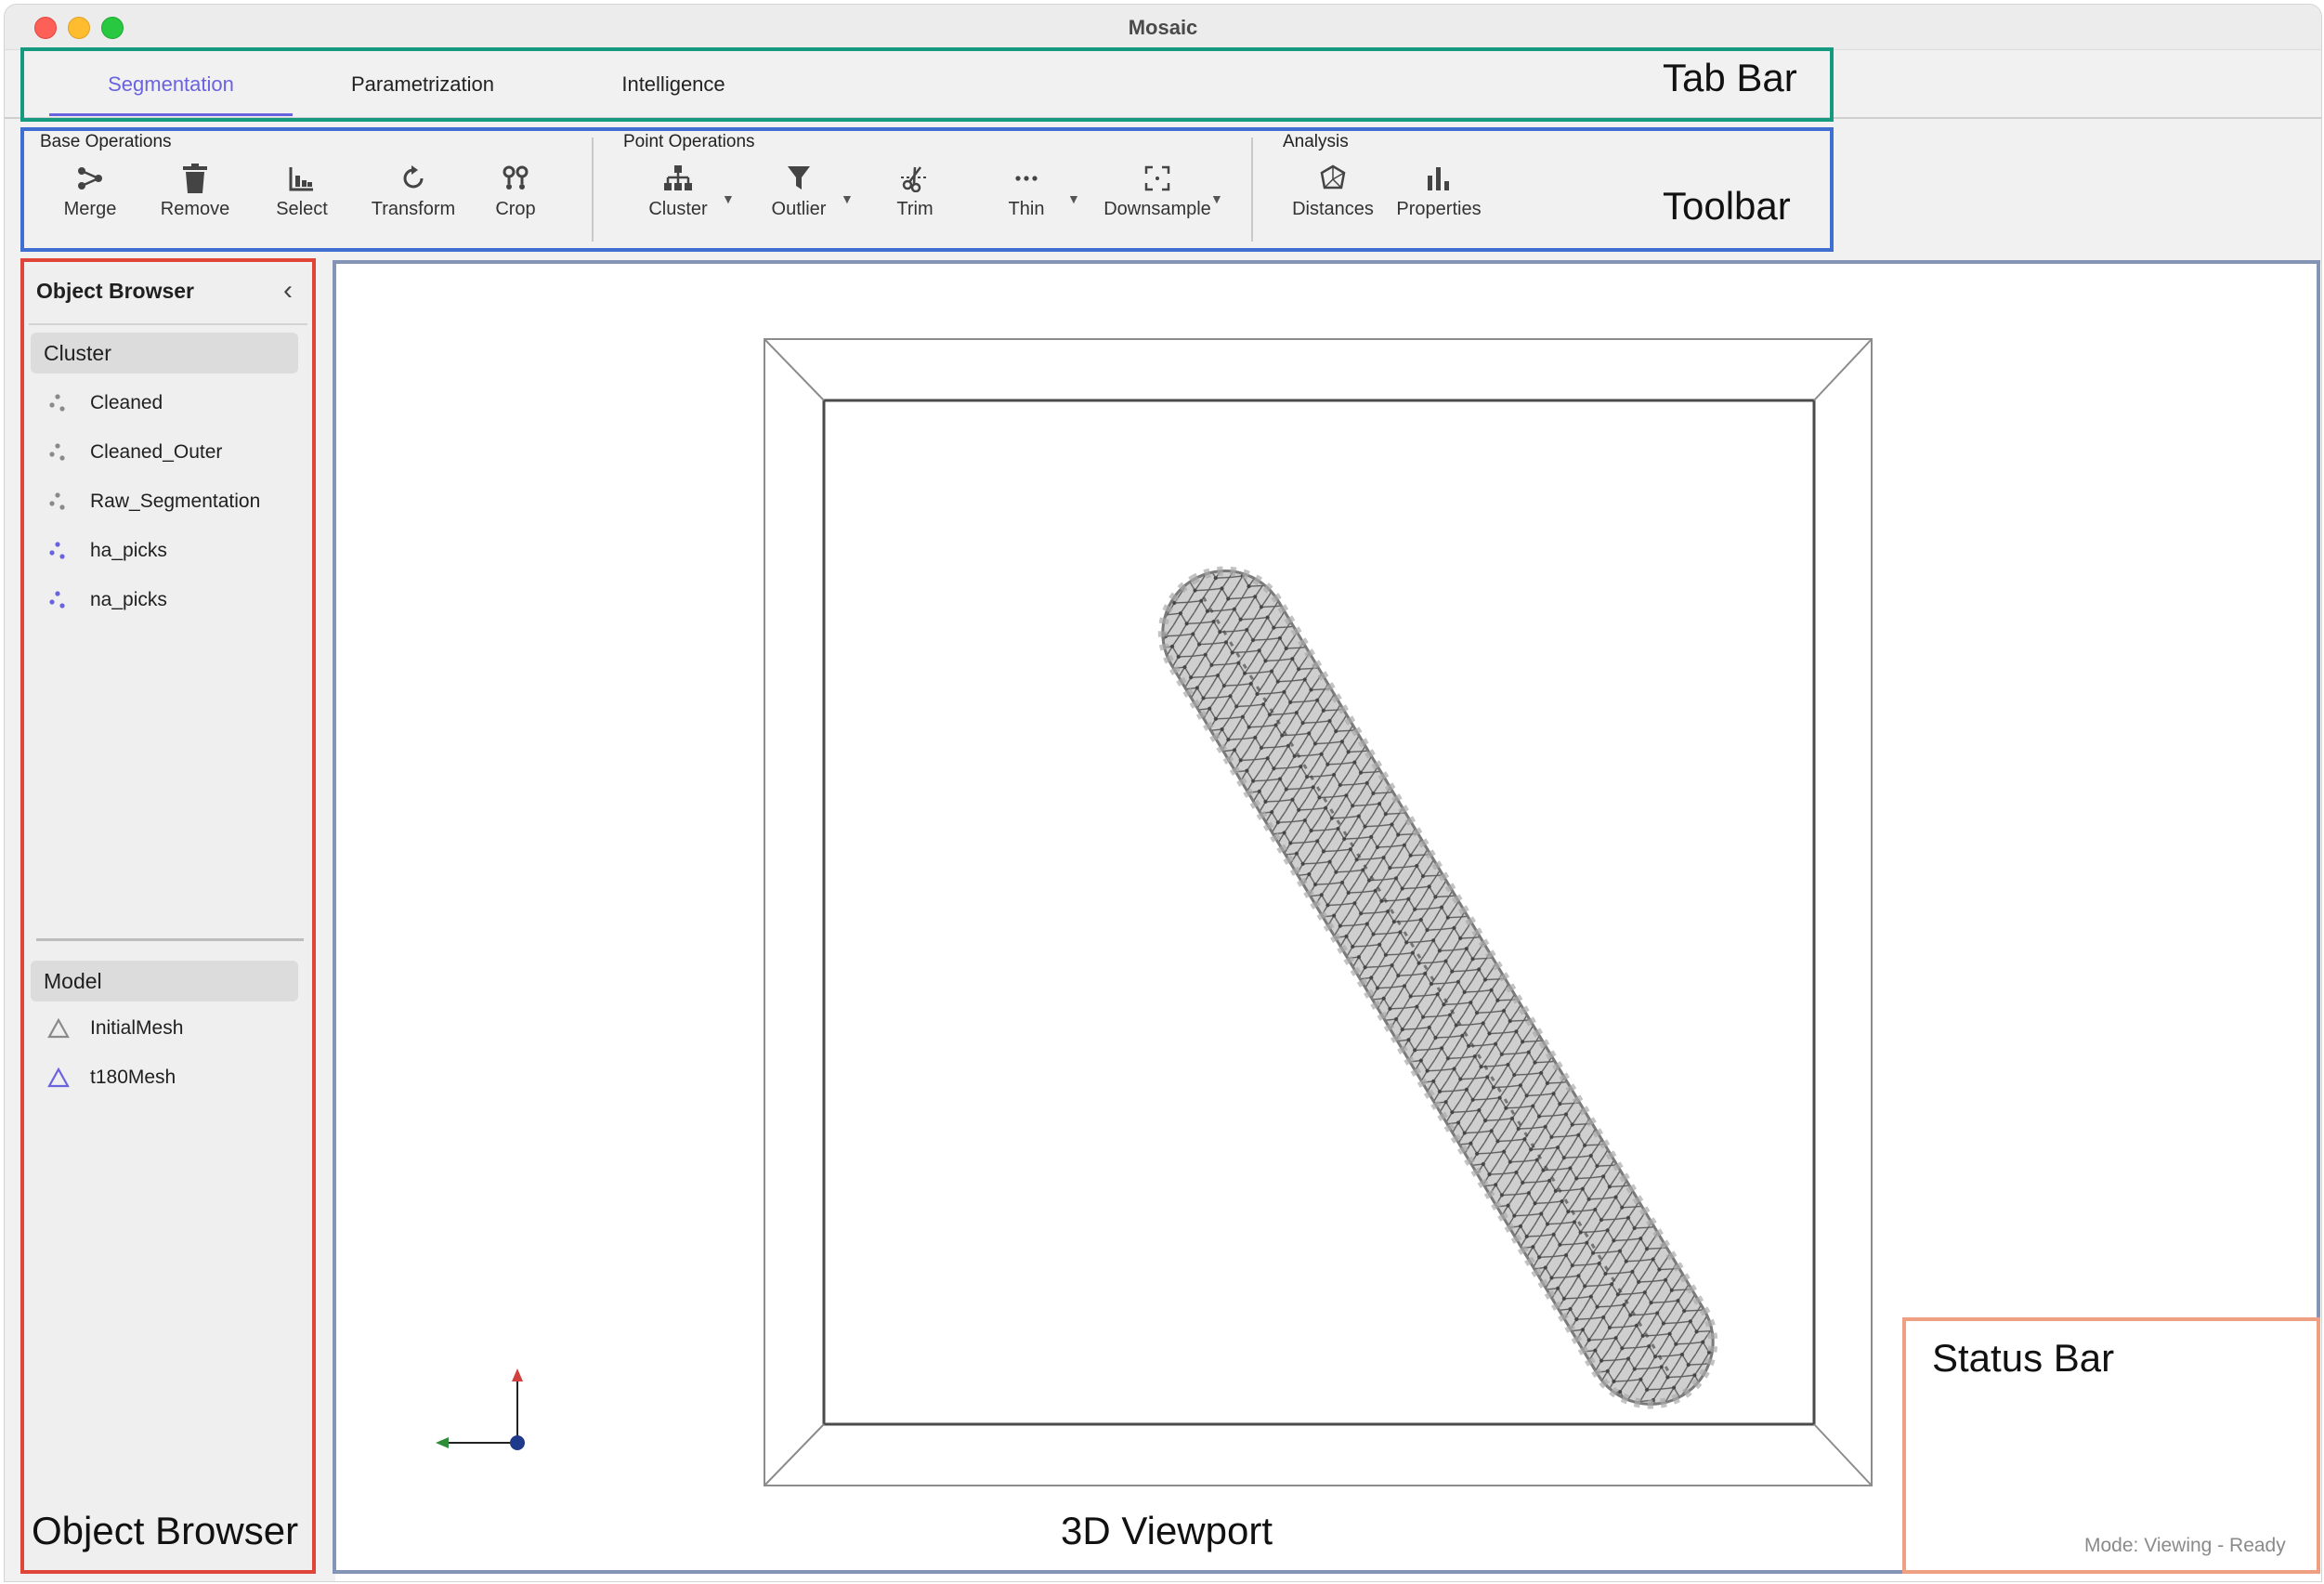 This screenshot has height=1584, width=2324. Describe the element at coordinates (102, 600) in the screenshot. I see `list-item-na-picks: na_picks` at that location.